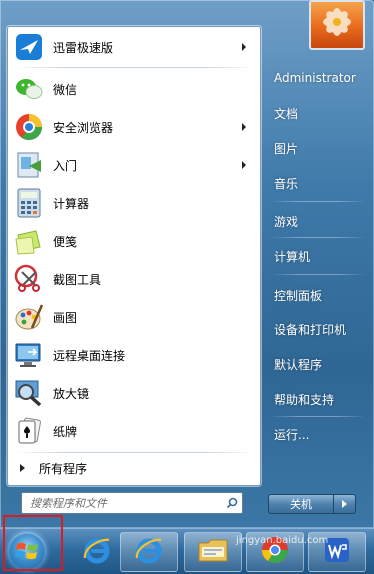 Image resolution: width=374 pixels, height=574 pixels. What do you see at coordinates (63, 468) in the screenshot?
I see `all-programs-label: 所有程序` at bounding box center [63, 468].